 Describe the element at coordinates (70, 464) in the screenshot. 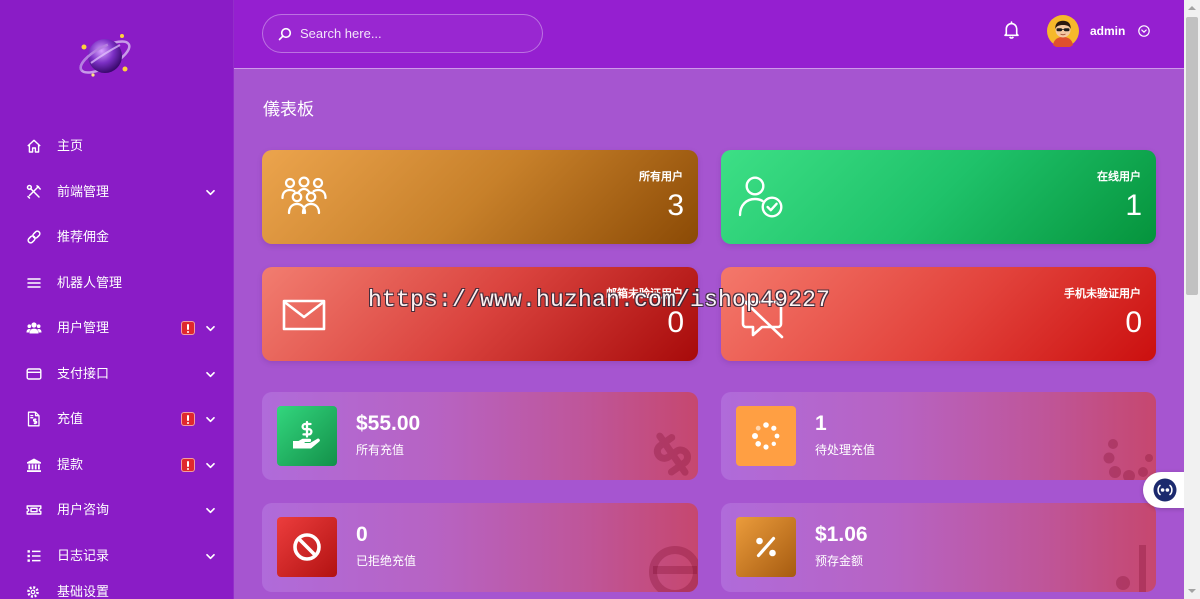

I see `sidebar-item-label: 提款` at that location.